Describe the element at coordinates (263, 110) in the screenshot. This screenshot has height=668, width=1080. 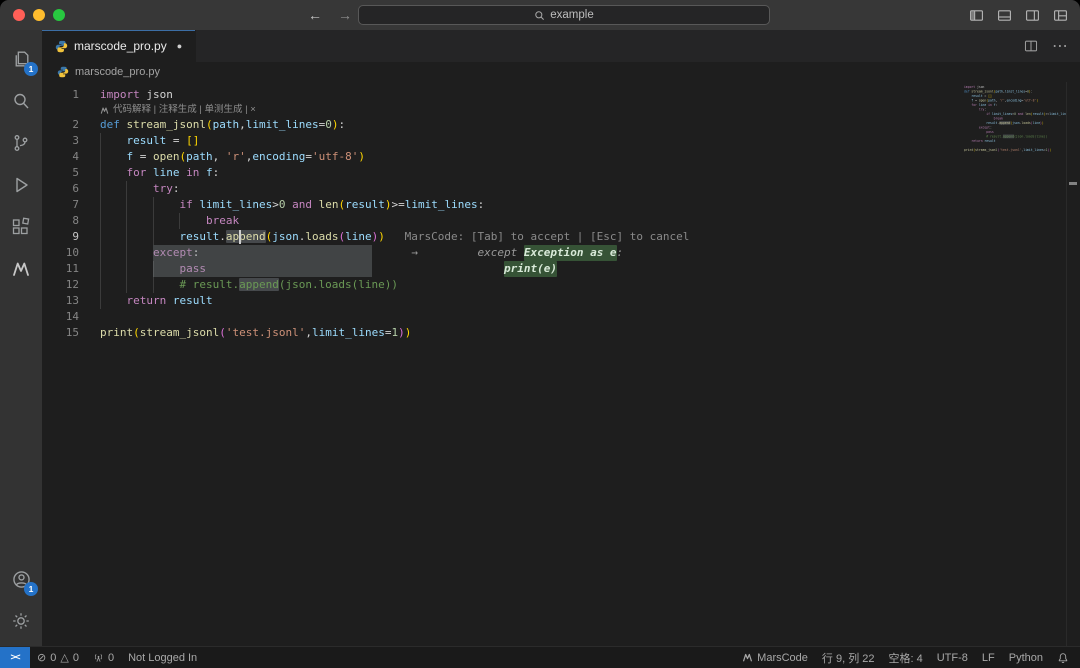
I see `codelens-row: 代码解释 | 注释生成 | 单测生成 | ×` at that location.